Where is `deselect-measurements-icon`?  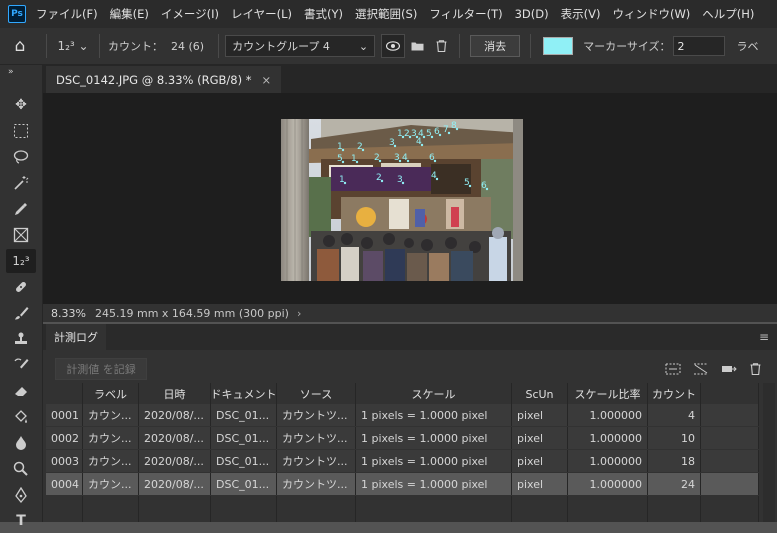
deselect-measurements-icon is located at coordinates (701, 369).